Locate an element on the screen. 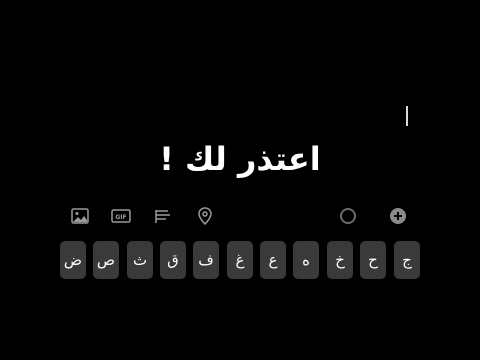 Image resolution: width=480 pixels, height=360 pixels. svg-text: GIF is located at coordinates (120, 217).